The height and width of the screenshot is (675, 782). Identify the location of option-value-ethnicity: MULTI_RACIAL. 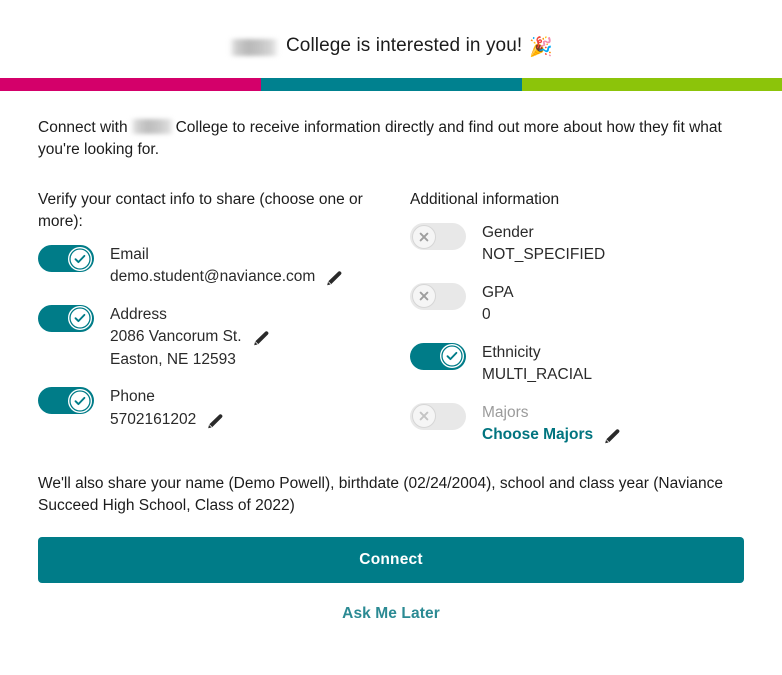
(537, 375).